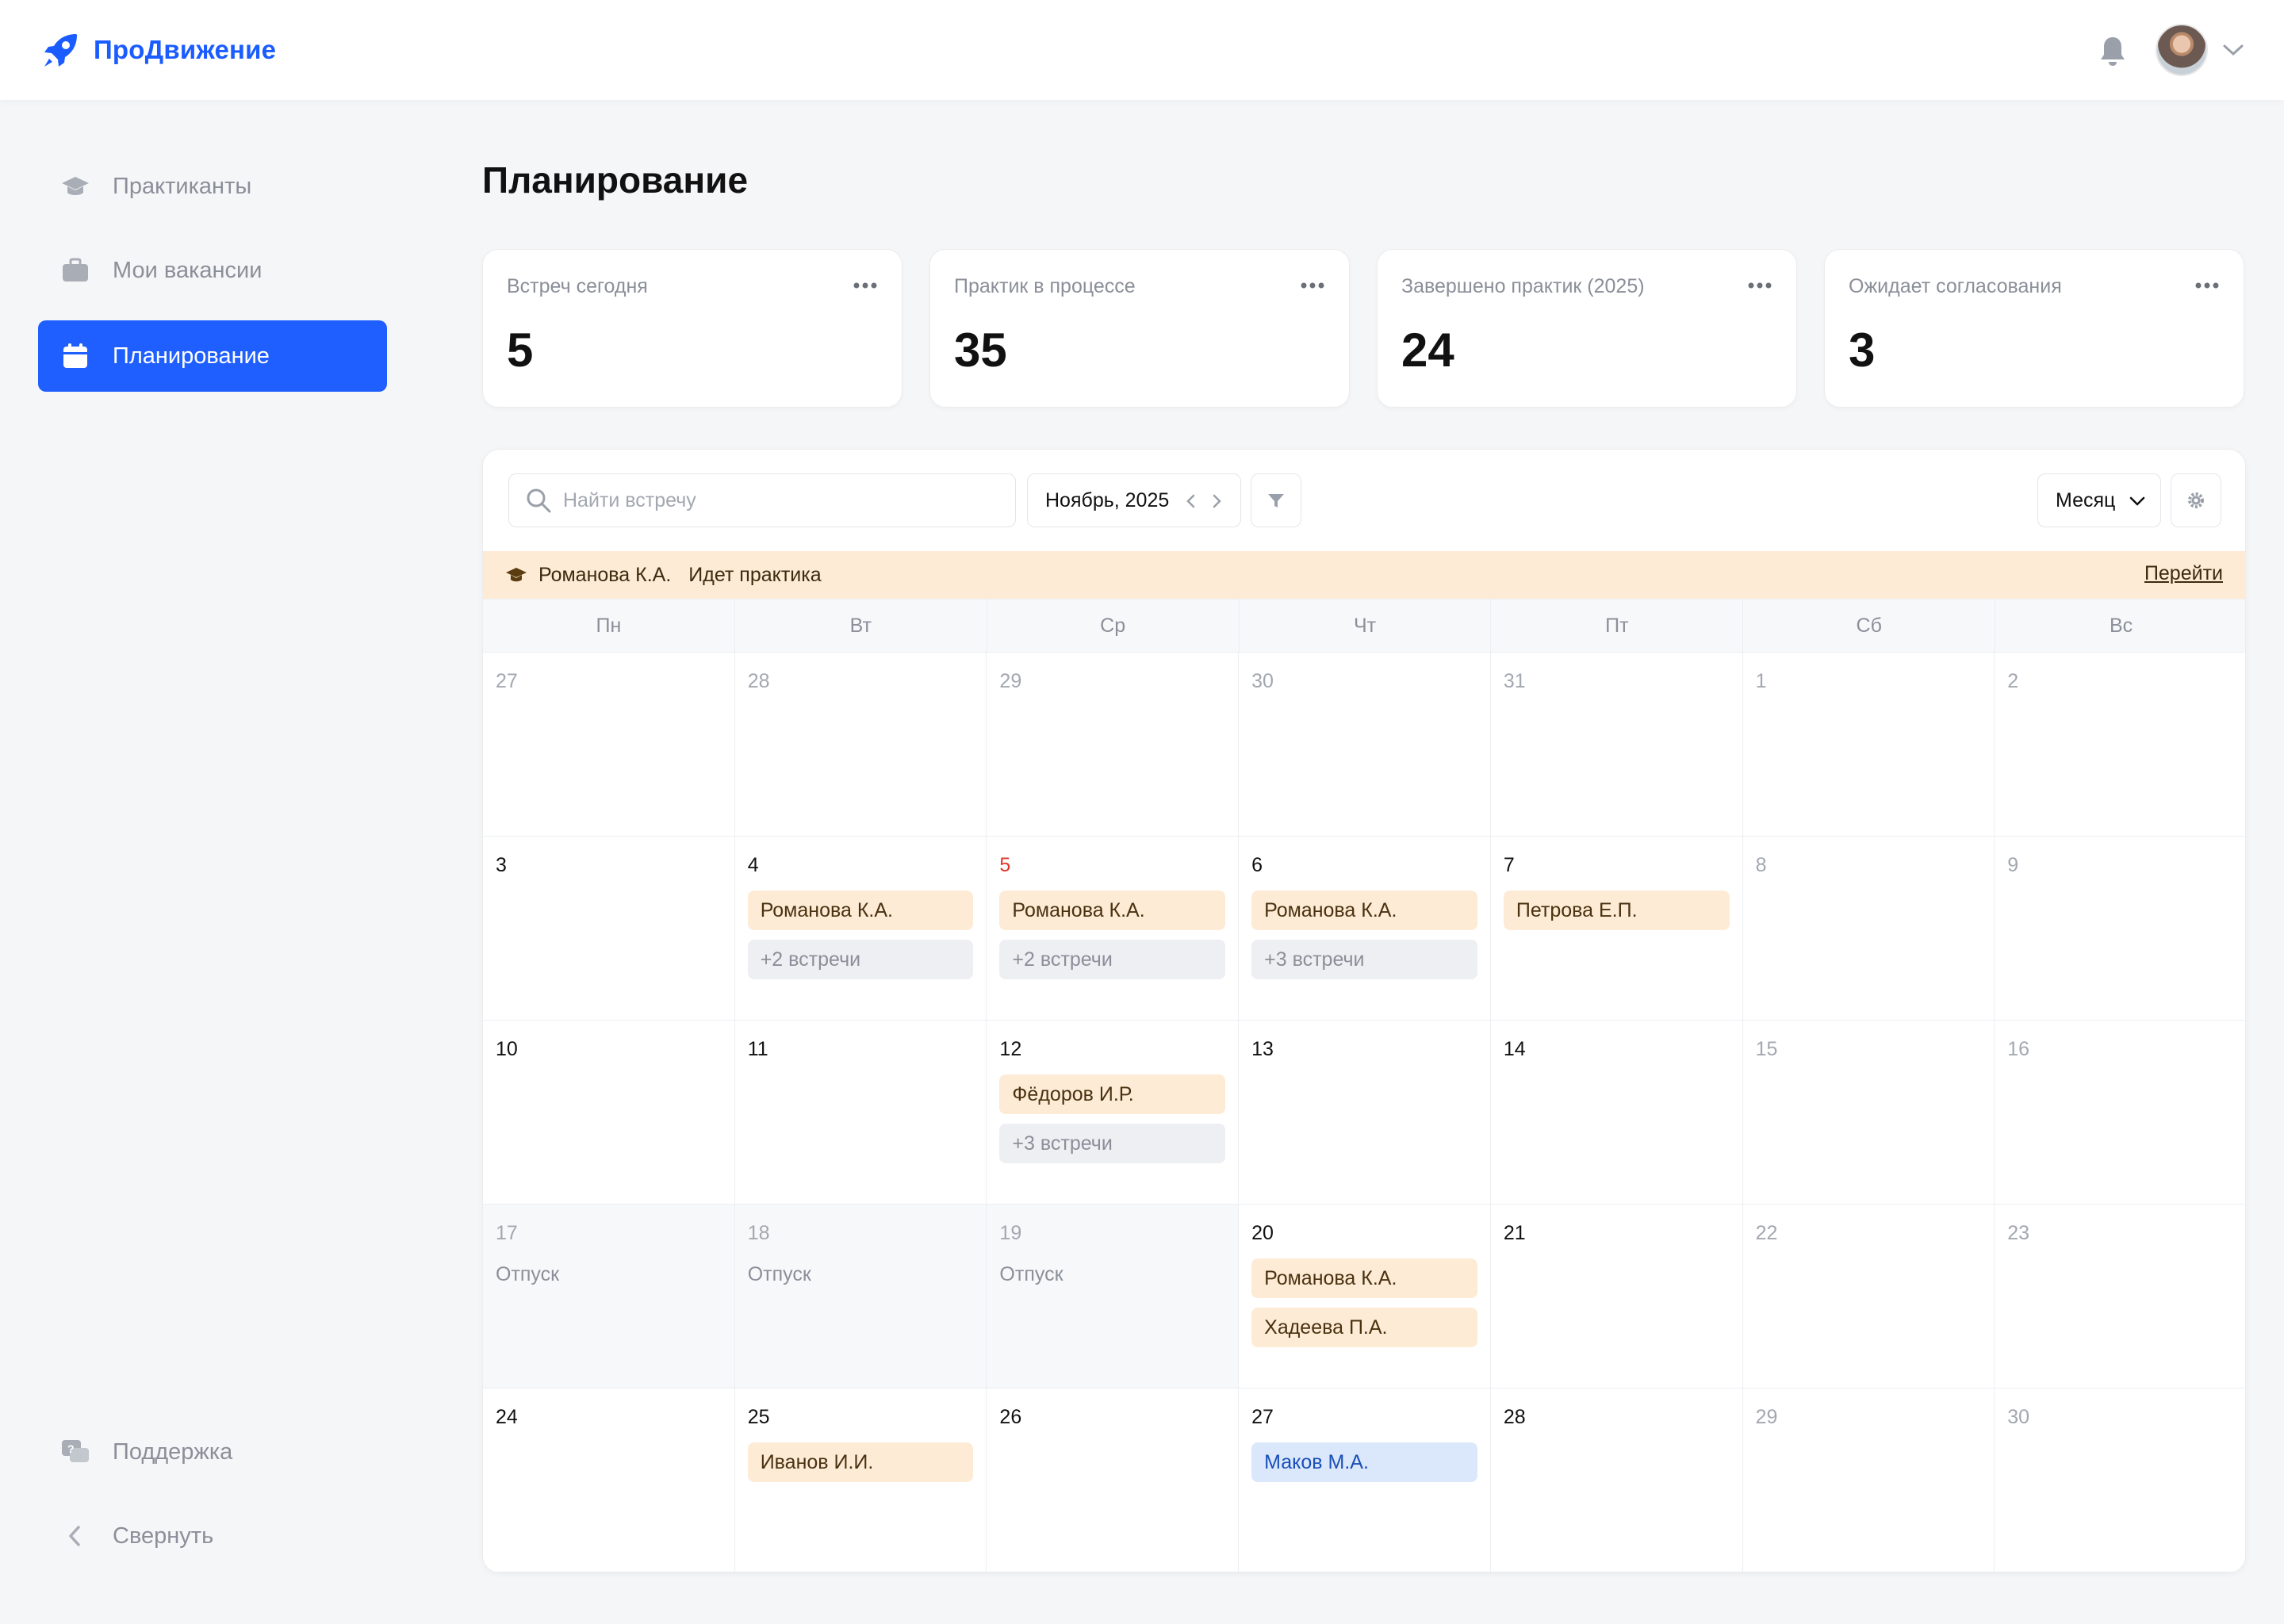 This screenshot has height=1624, width=2284. What do you see at coordinates (212, 270) in the screenshot?
I see `sidebar-item-vacancies: Мои вакансии` at bounding box center [212, 270].